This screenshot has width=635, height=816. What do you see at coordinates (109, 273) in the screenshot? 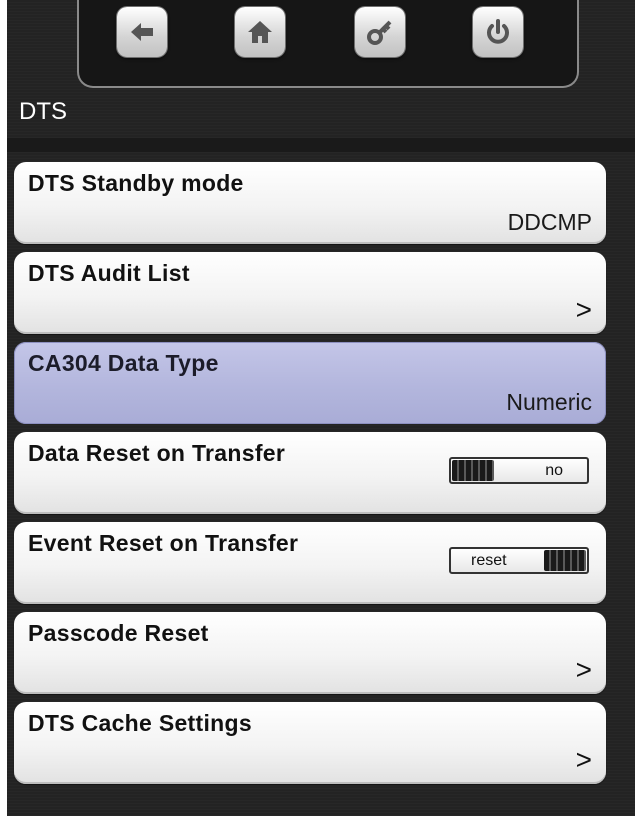
I see `item-label: DTS Audit List` at bounding box center [109, 273].